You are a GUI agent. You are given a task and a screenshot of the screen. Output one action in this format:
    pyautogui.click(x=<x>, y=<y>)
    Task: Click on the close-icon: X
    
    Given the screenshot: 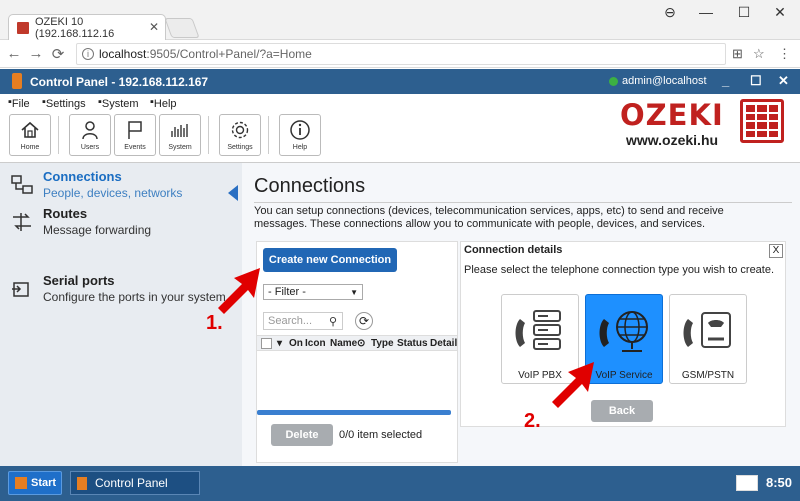 What is the action you would take?
    pyautogui.click(x=776, y=251)
    